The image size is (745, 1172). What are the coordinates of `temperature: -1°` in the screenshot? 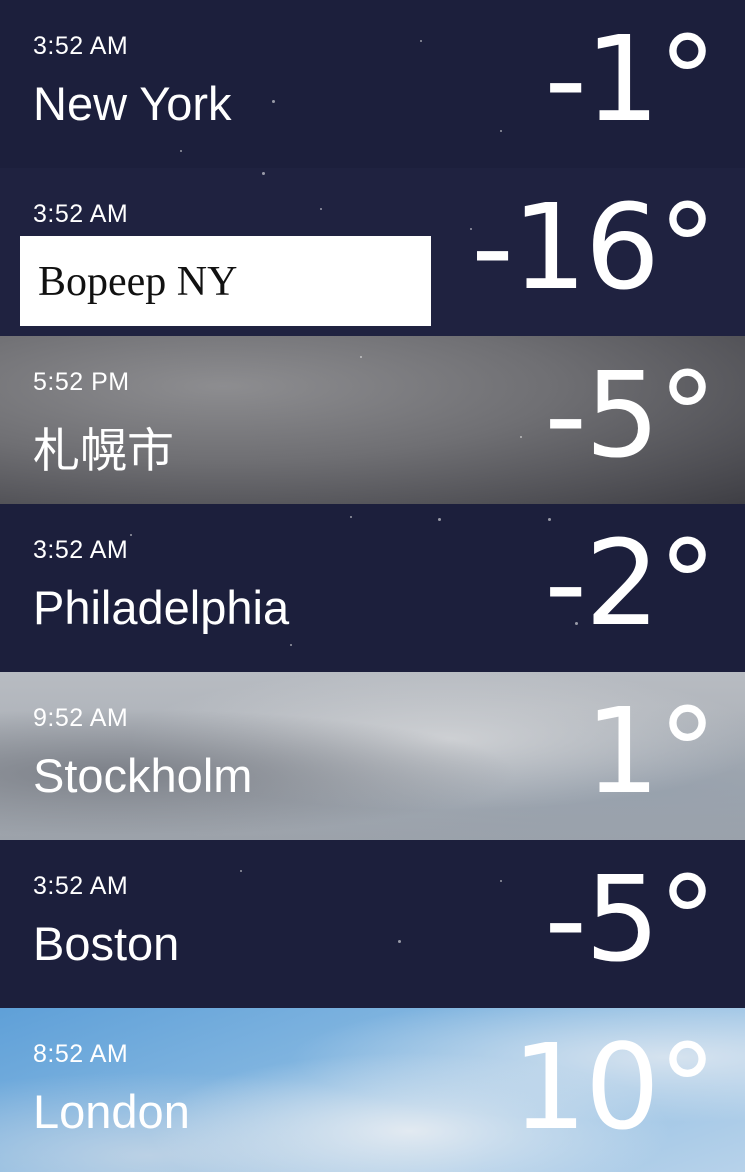 It's located at (630, 79).